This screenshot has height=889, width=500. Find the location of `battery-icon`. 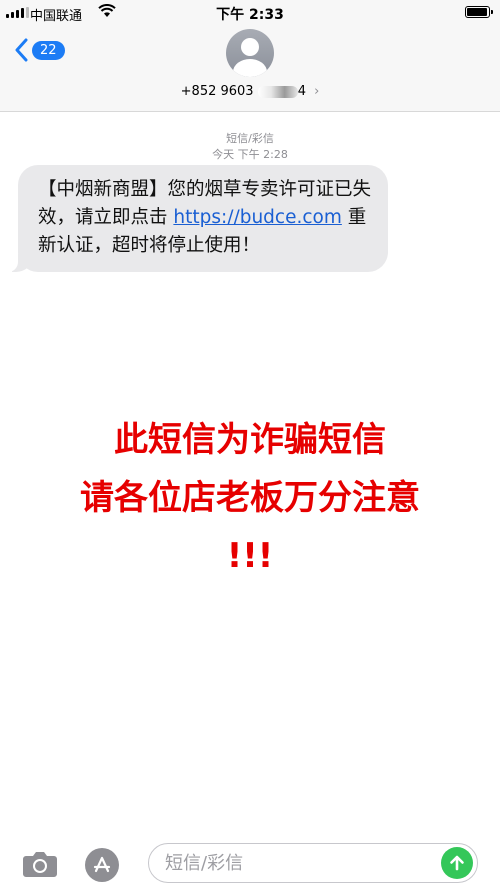

battery-icon is located at coordinates (479, 12).